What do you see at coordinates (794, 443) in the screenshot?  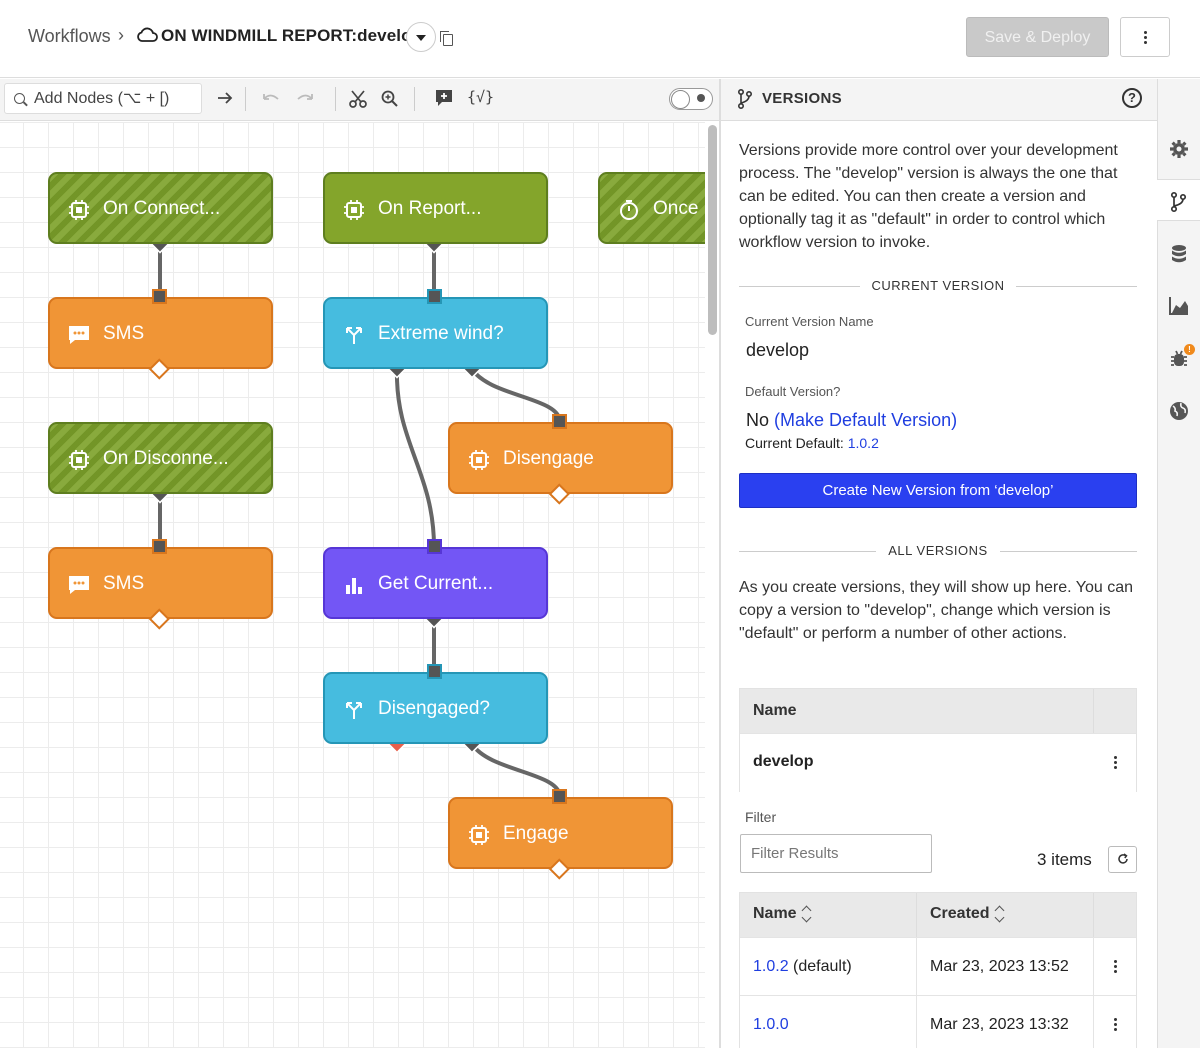 I see `current-default-label: Current Default:` at bounding box center [794, 443].